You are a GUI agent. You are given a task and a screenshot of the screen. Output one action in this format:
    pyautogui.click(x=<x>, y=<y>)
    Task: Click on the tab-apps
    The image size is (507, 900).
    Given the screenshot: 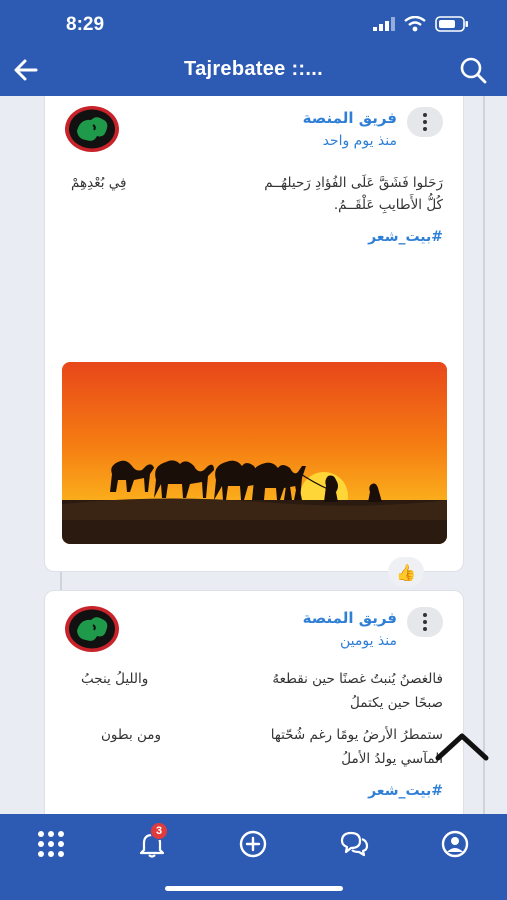 What is the action you would take?
    pyautogui.click(x=51, y=844)
    